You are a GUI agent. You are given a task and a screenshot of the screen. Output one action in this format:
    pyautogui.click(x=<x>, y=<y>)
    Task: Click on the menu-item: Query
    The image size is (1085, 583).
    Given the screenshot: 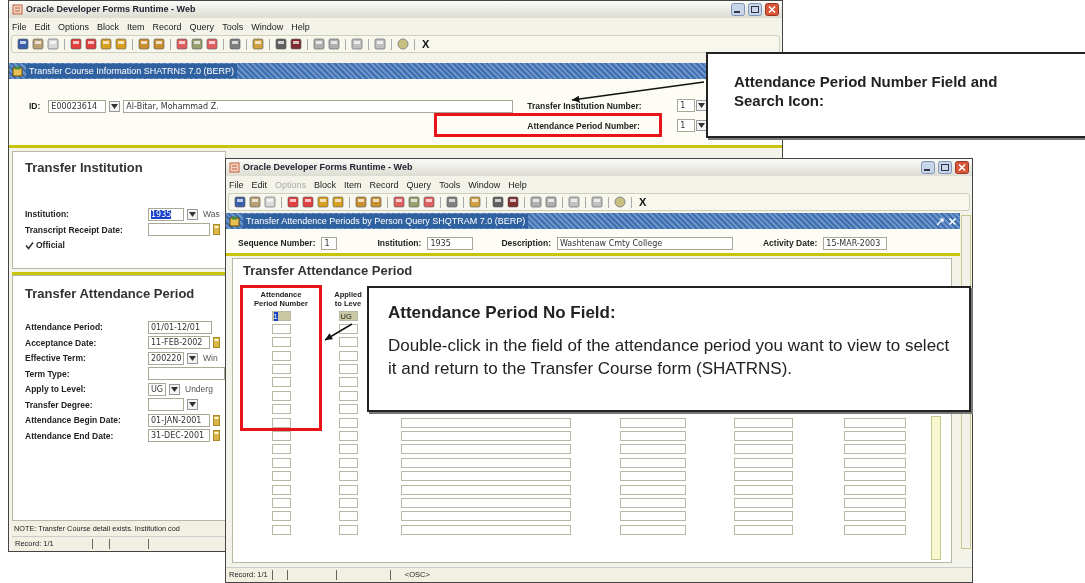 What is the action you would take?
    pyautogui.click(x=419, y=184)
    